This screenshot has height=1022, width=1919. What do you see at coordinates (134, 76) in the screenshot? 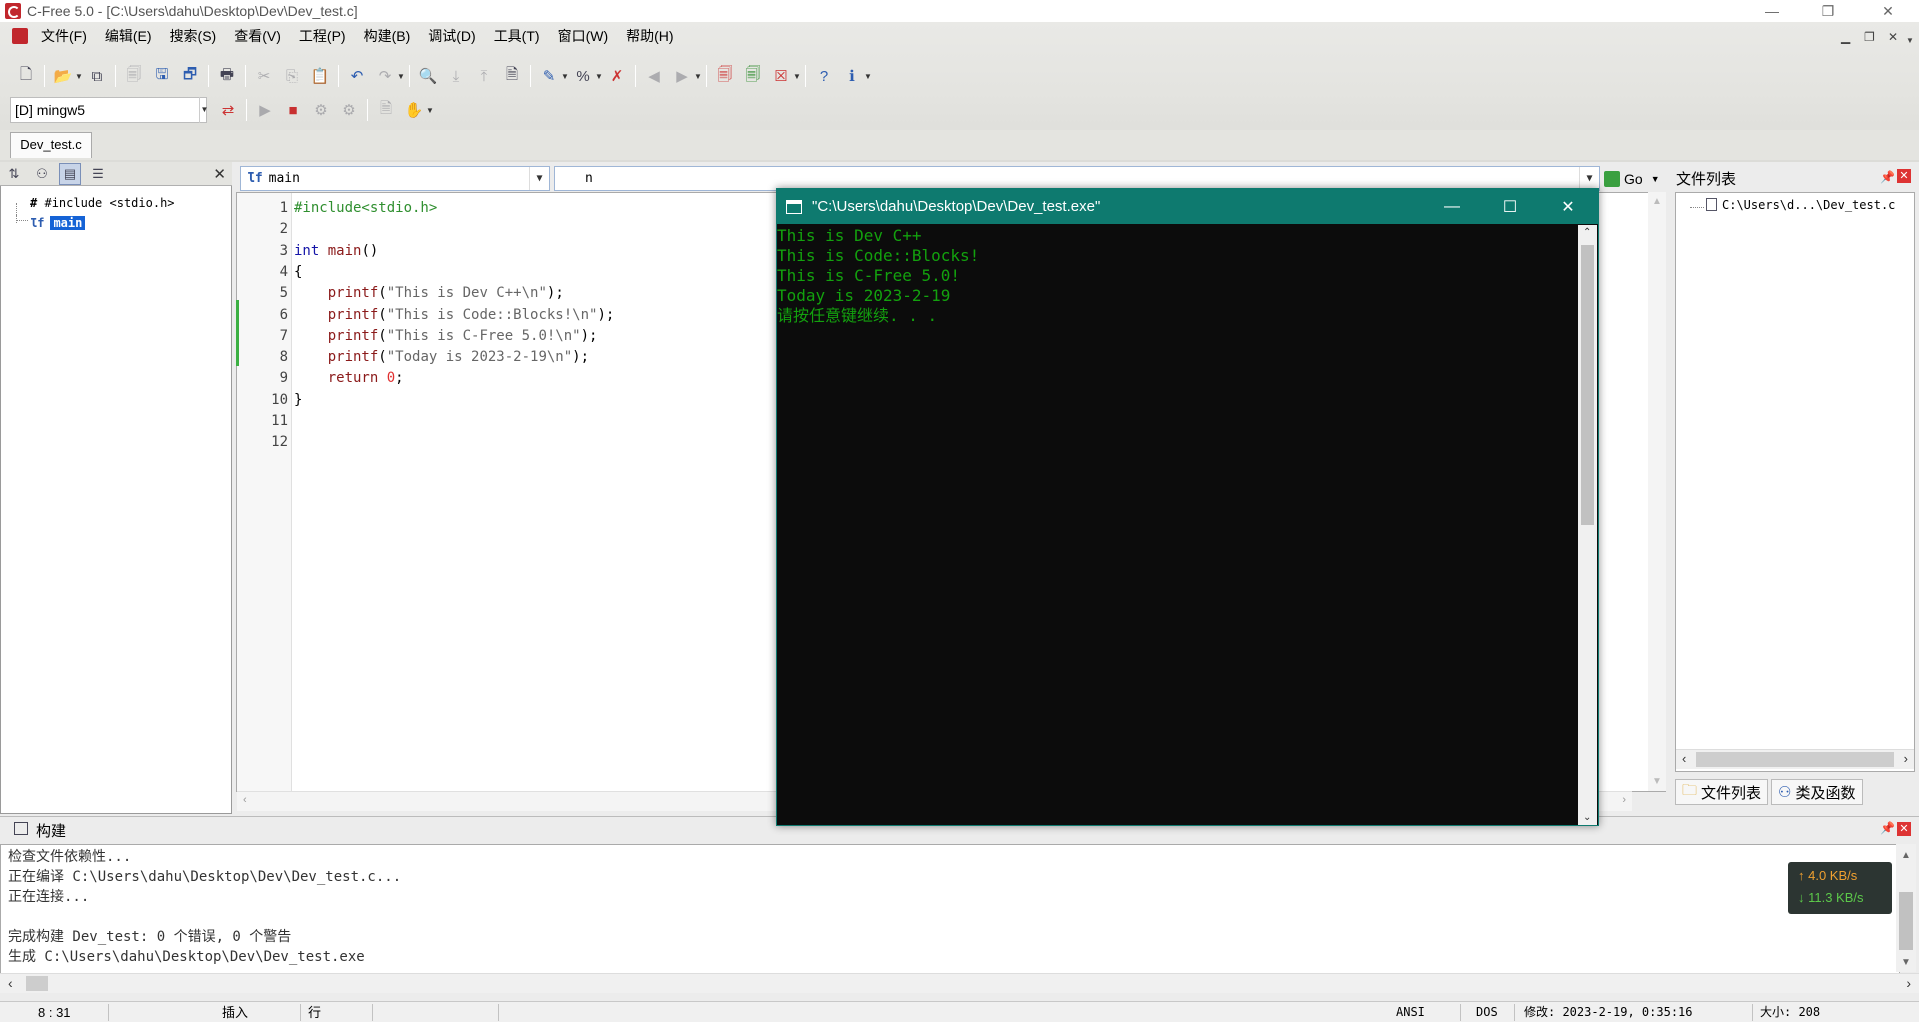
I see `close-file-icon: 🗐` at bounding box center [134, 76].